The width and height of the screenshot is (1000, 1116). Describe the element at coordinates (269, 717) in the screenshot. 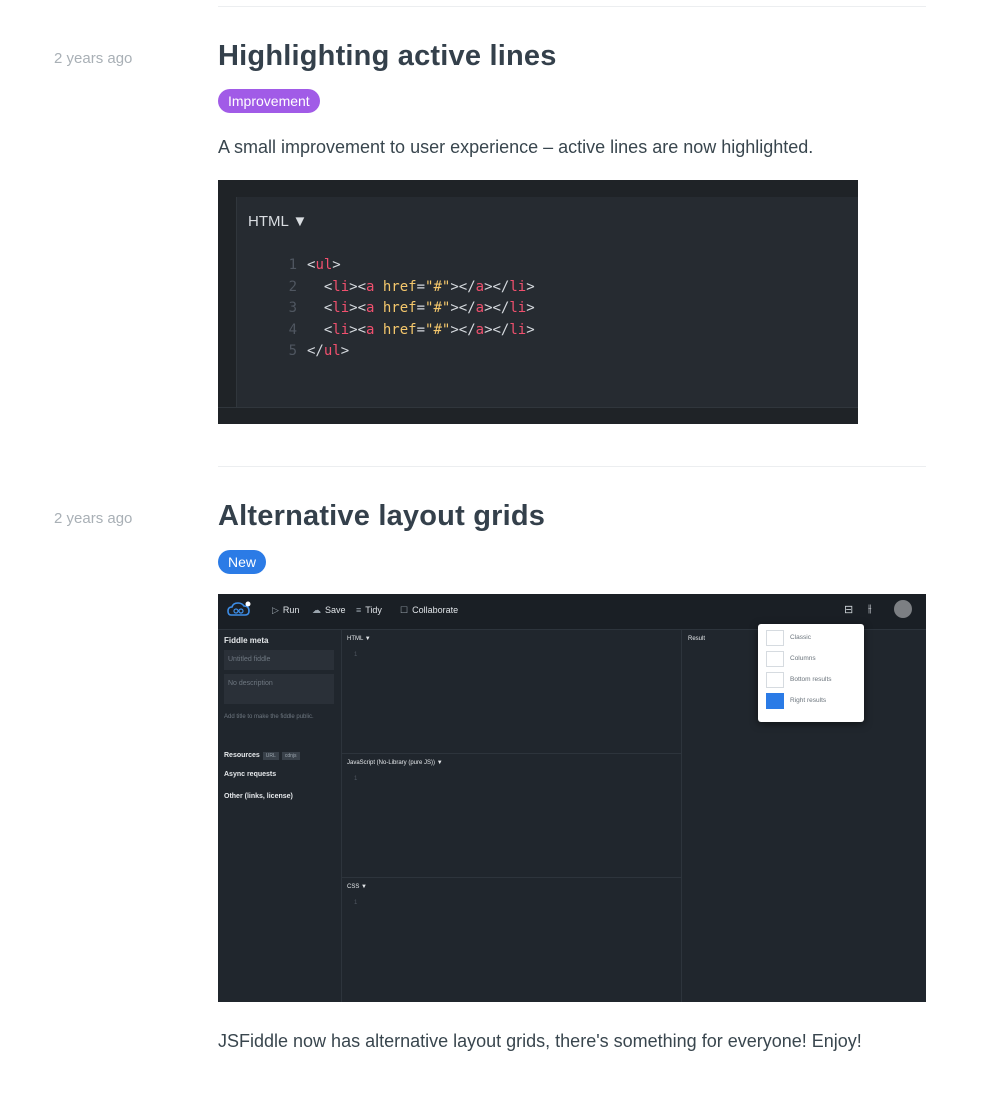

I see `public-note: Add title to make the fiddle public.` at that location.